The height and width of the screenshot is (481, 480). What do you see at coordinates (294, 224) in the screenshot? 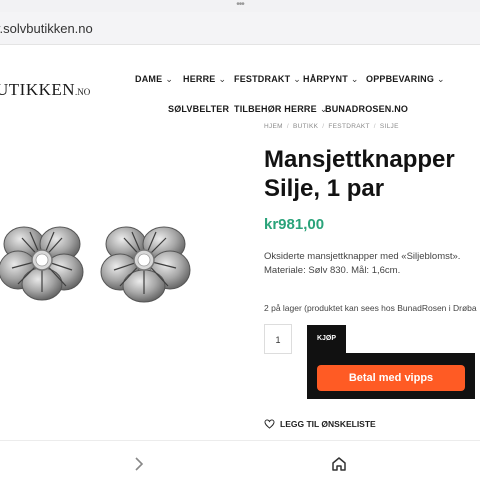
I see `product-price: kr981,00` at bounding box center [294, 224].